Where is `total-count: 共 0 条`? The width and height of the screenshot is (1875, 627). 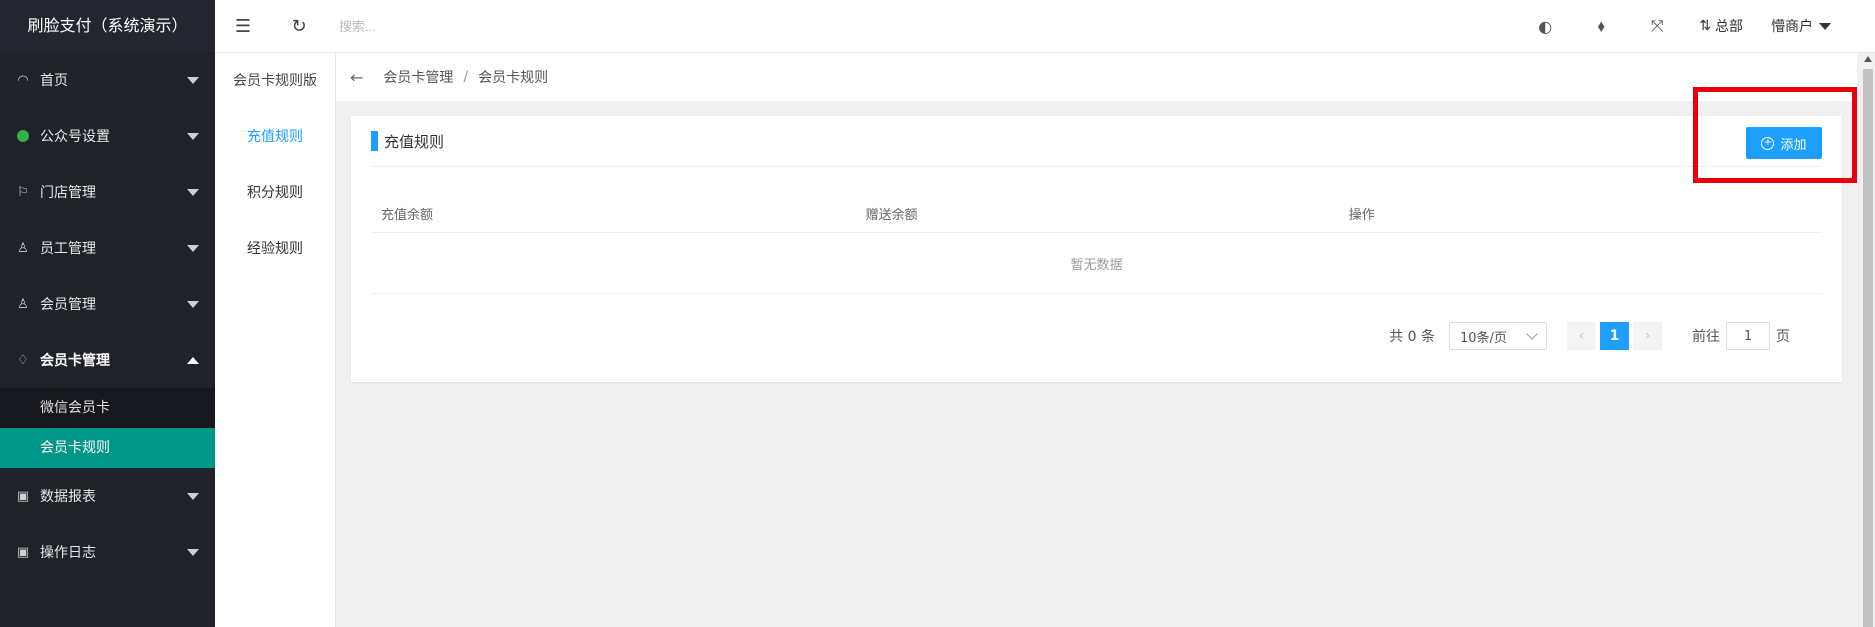
total-count: 共 0 条 is located at coordinates (1412, 337).